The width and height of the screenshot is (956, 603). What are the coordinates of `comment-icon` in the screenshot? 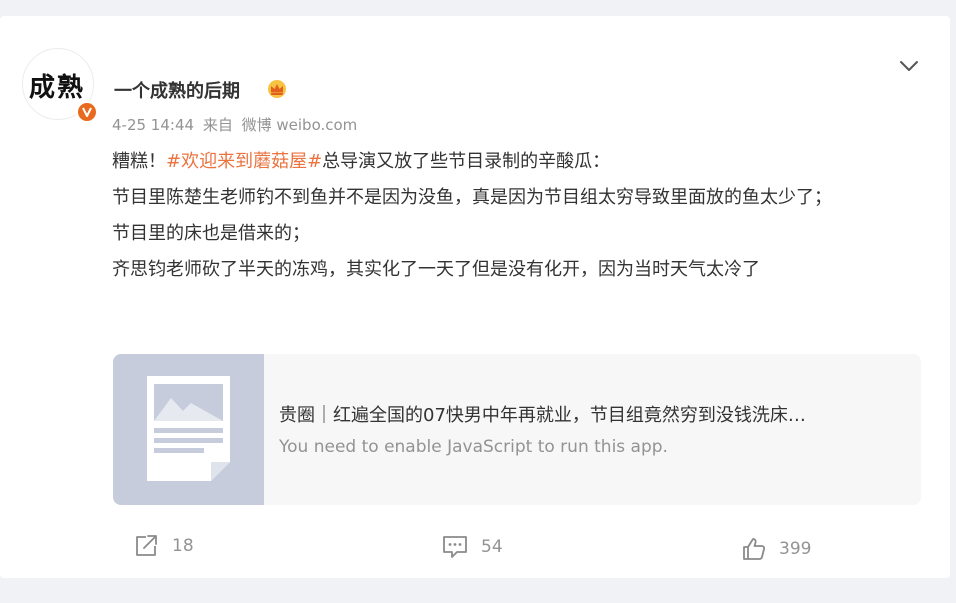 It's located at (455, 547).